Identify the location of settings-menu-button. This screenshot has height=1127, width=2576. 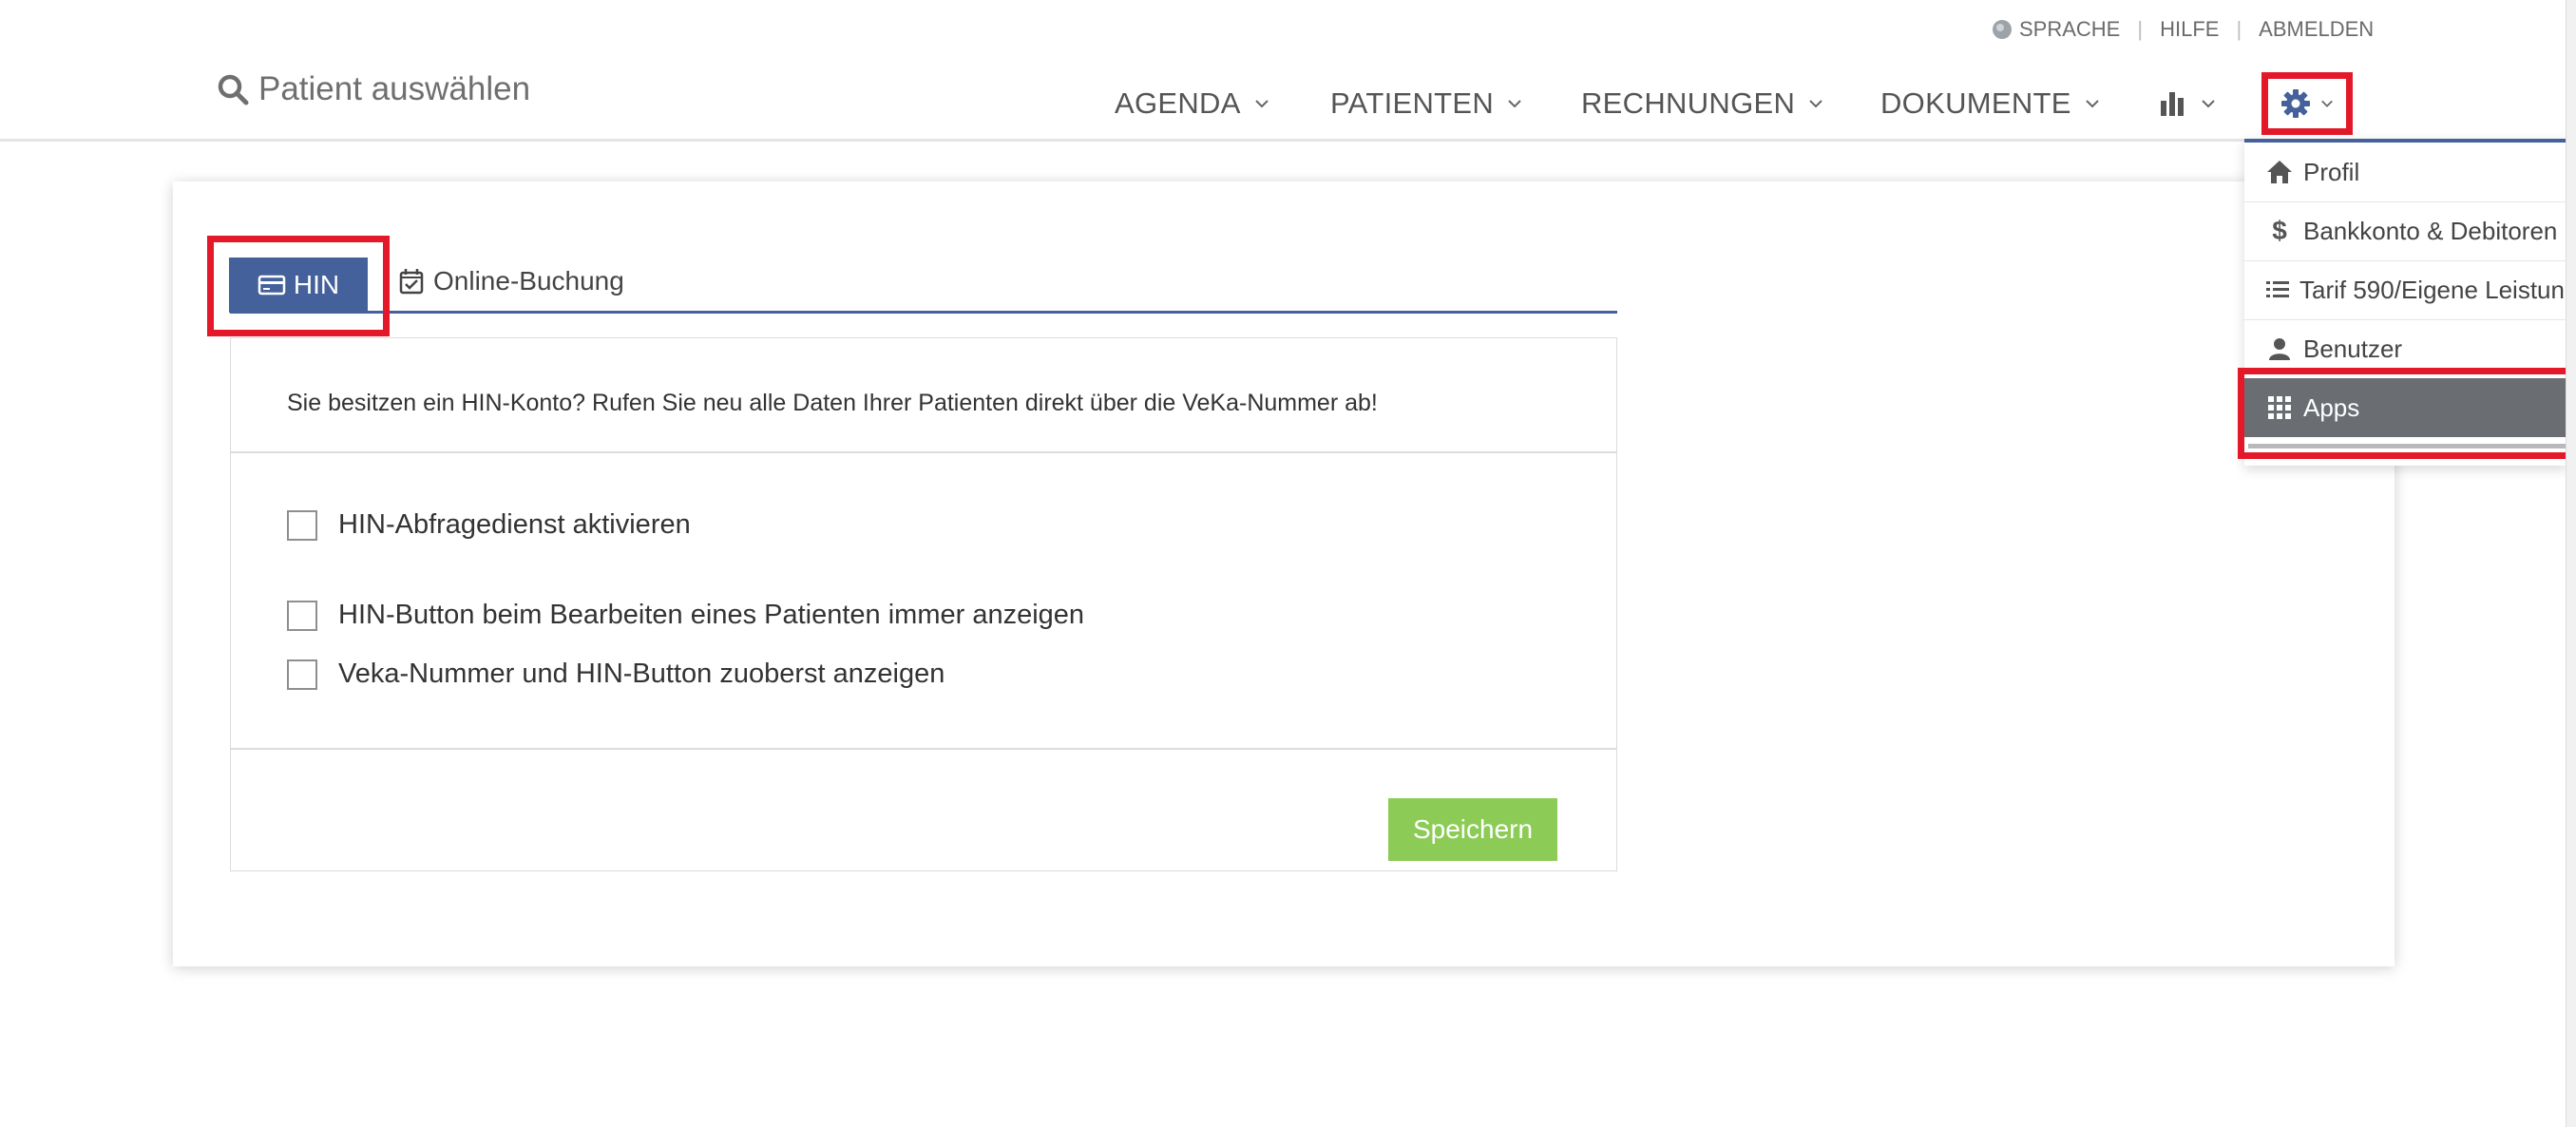
(2307, 103).